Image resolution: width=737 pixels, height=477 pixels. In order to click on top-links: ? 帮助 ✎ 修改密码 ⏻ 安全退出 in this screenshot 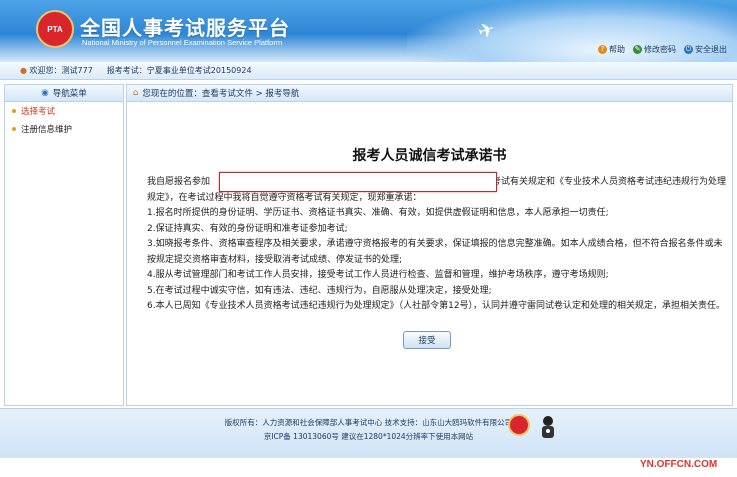, I will do `click(662, 49)`.